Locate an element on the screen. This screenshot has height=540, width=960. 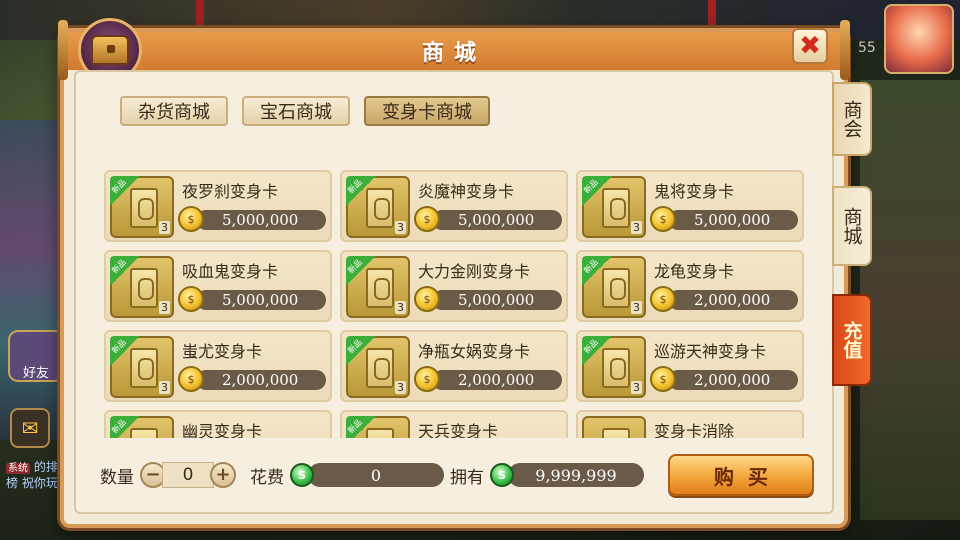
shop-item: 新品 3 蚩尤变身卡 $2,000,000 is located at coordinates (218, 366).